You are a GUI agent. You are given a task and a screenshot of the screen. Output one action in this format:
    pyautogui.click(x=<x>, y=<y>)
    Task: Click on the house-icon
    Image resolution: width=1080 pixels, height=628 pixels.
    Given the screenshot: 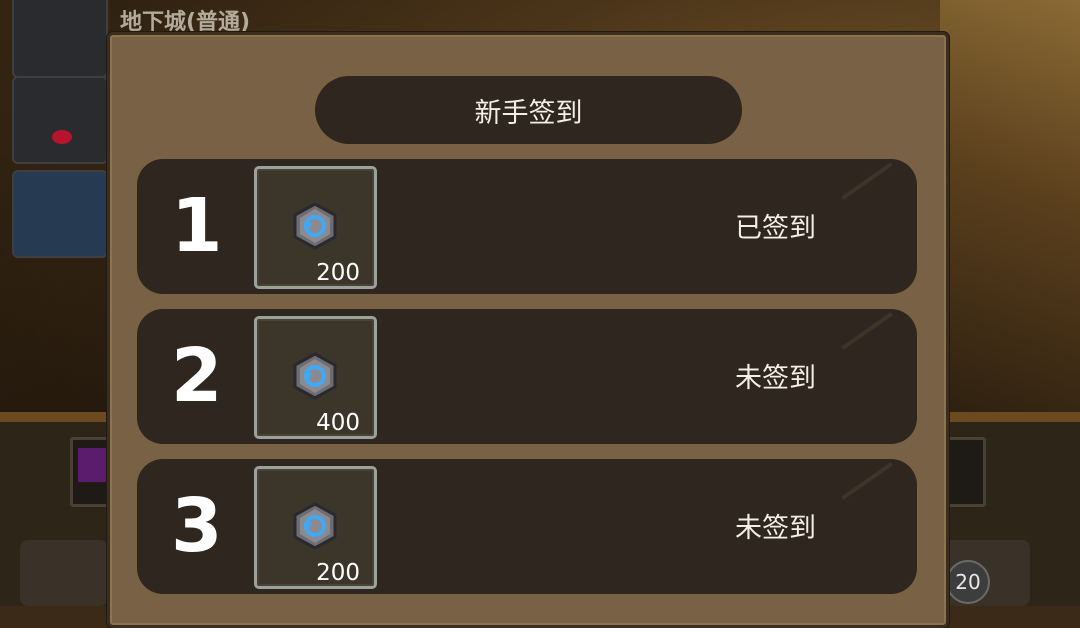 What is the action you would take?
    pyautogui.click(x=60, y=214)
    